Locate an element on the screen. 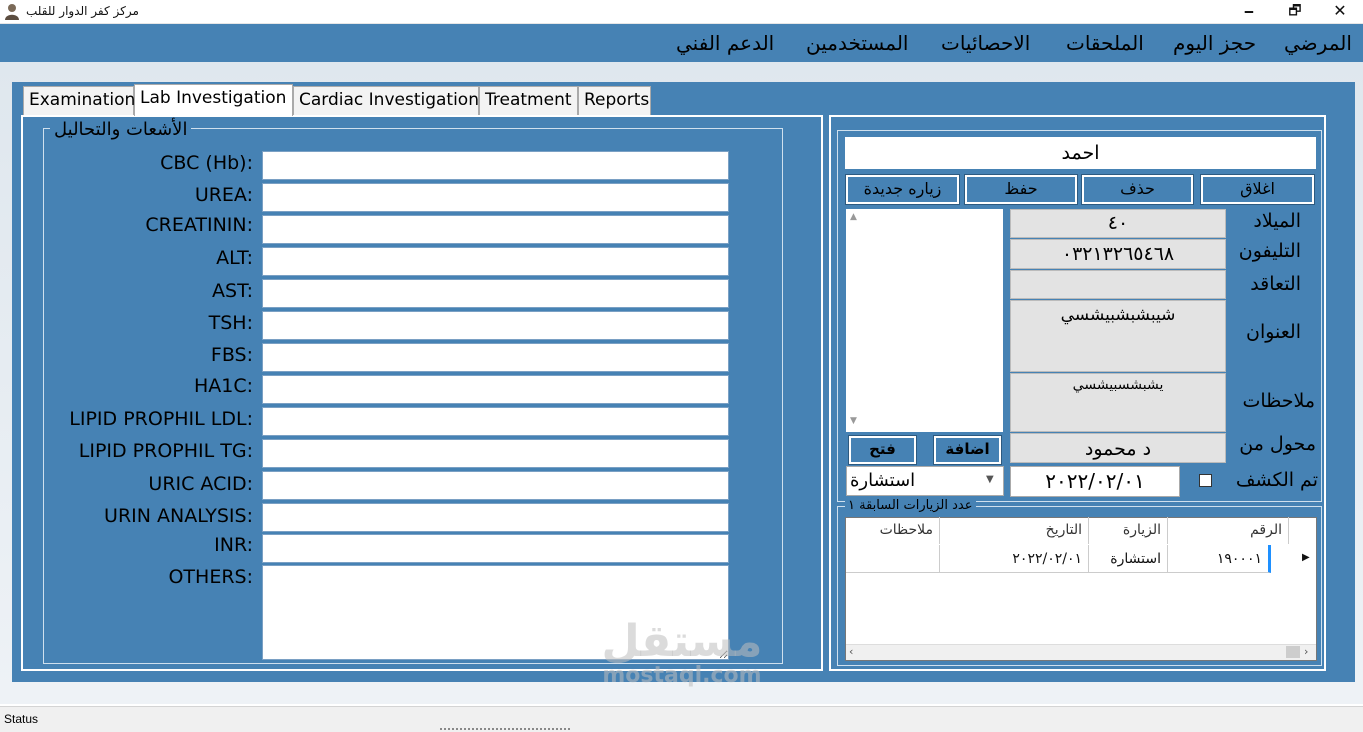 This screenshot has height=732, width=1363. table-row-number: ١٩٠٠٠١ is located at coordinates (1219, 559).